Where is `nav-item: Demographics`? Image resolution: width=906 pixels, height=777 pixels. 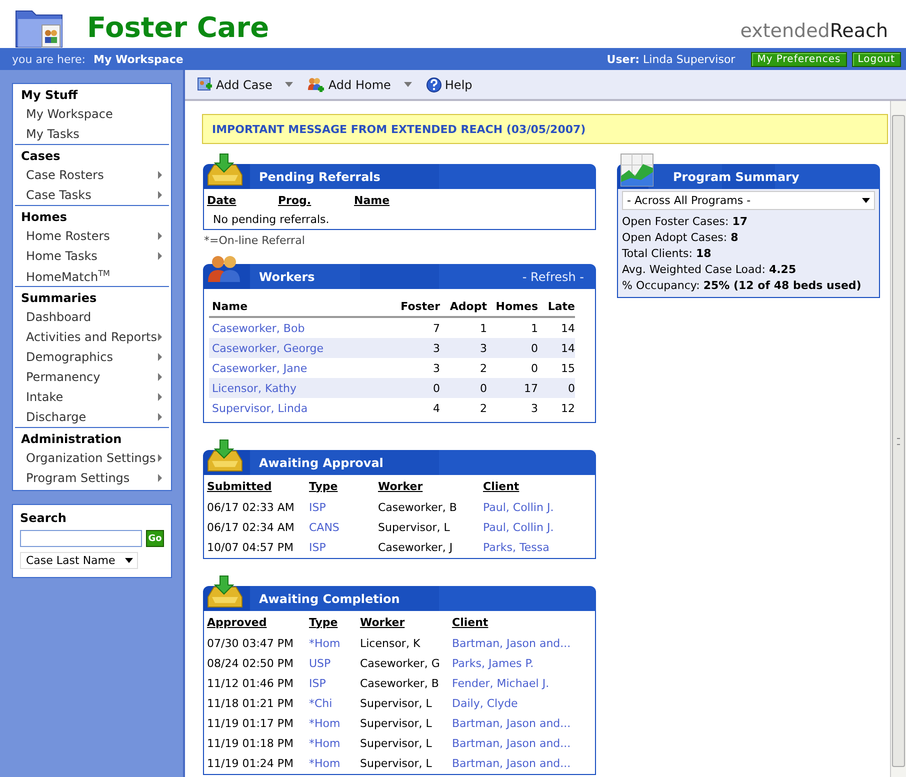
nav-item: Demographics is located at coordinates (92, 357).